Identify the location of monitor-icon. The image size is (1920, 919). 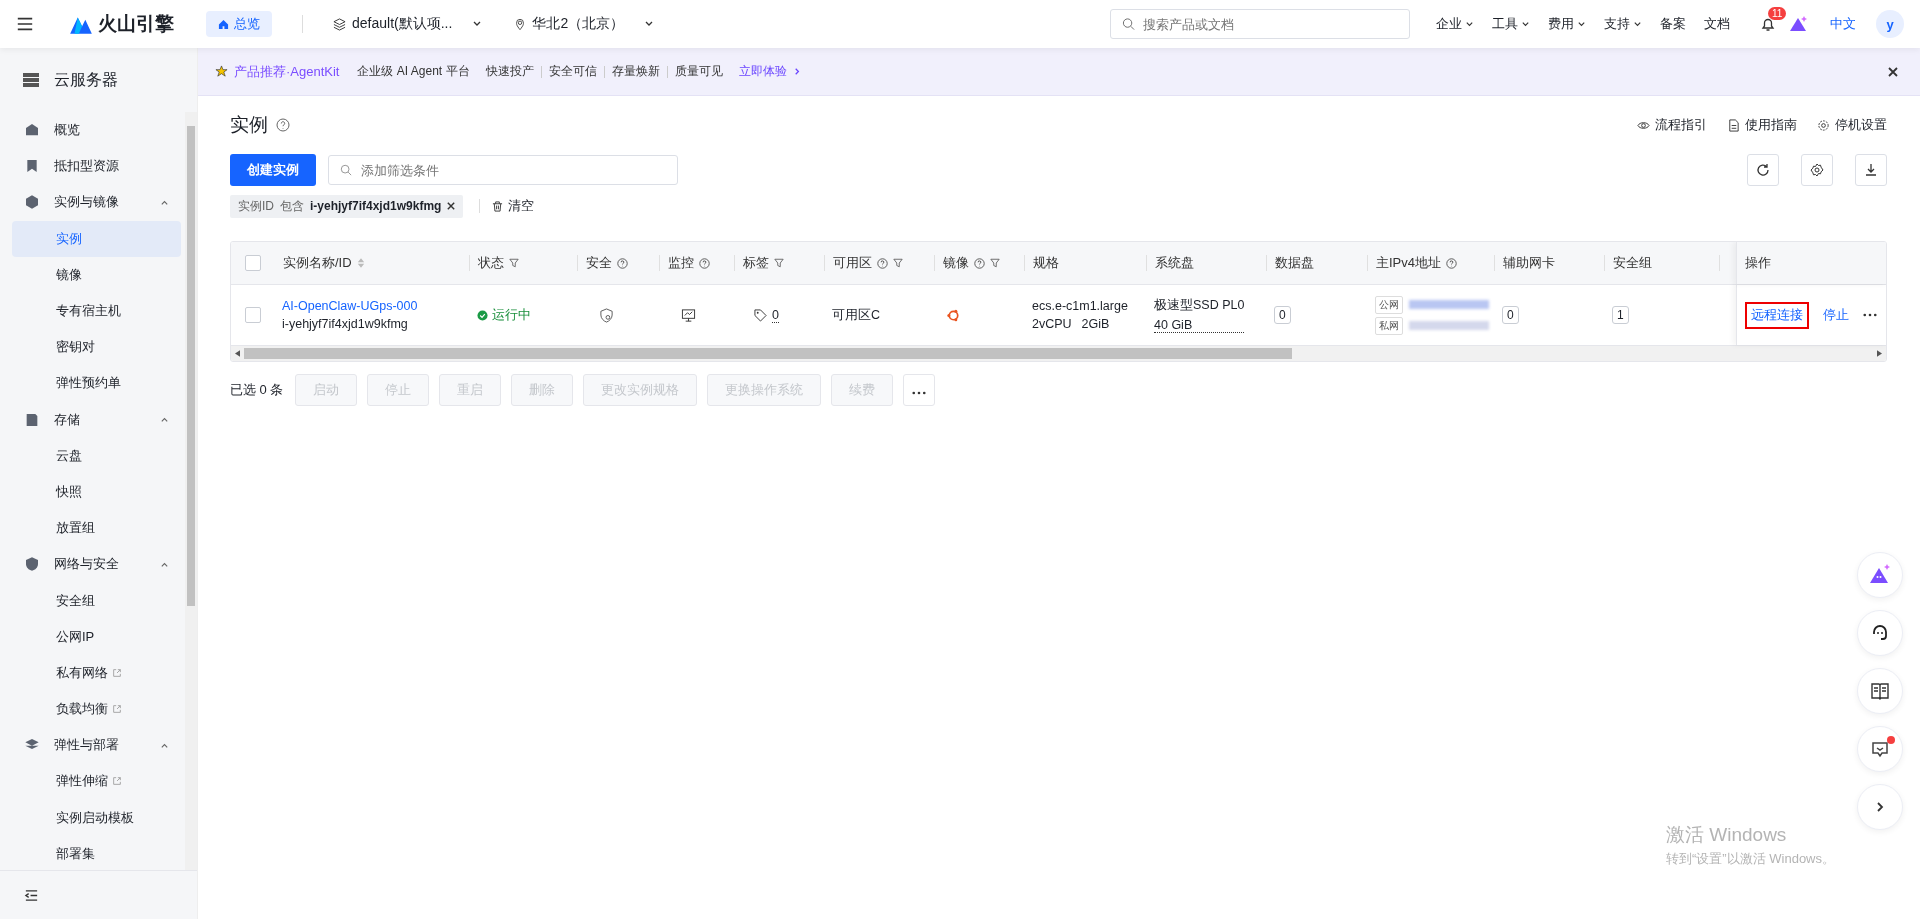
(688, 315).